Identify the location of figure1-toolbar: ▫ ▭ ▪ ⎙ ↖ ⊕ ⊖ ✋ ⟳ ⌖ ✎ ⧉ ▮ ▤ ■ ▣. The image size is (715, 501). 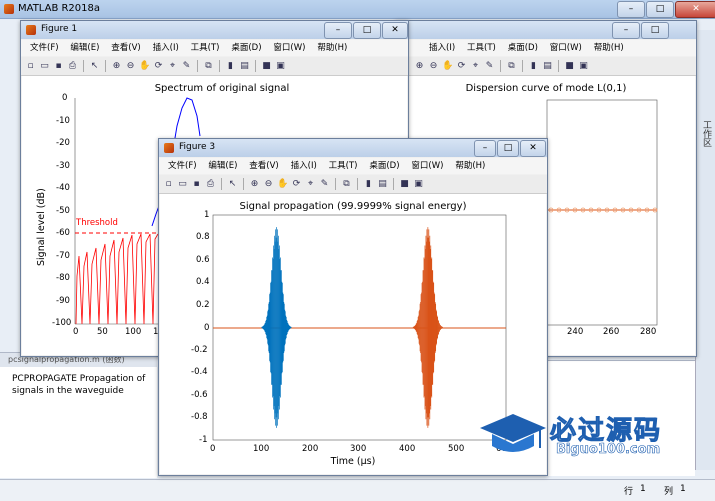
(214, 66).